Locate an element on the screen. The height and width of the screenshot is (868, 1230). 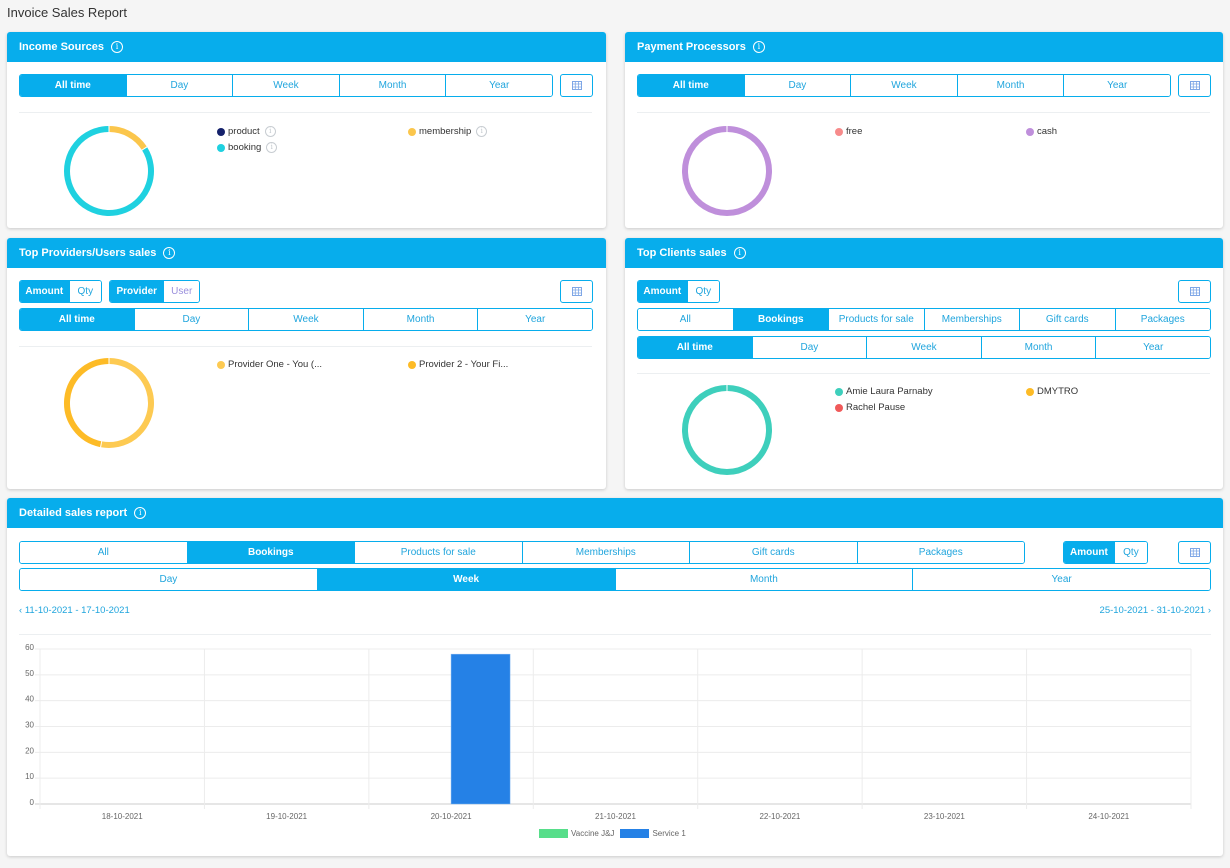
legend-item-amie-laura-parnaby: Amie Laura Parnaby is located at coordinates (884, 391).